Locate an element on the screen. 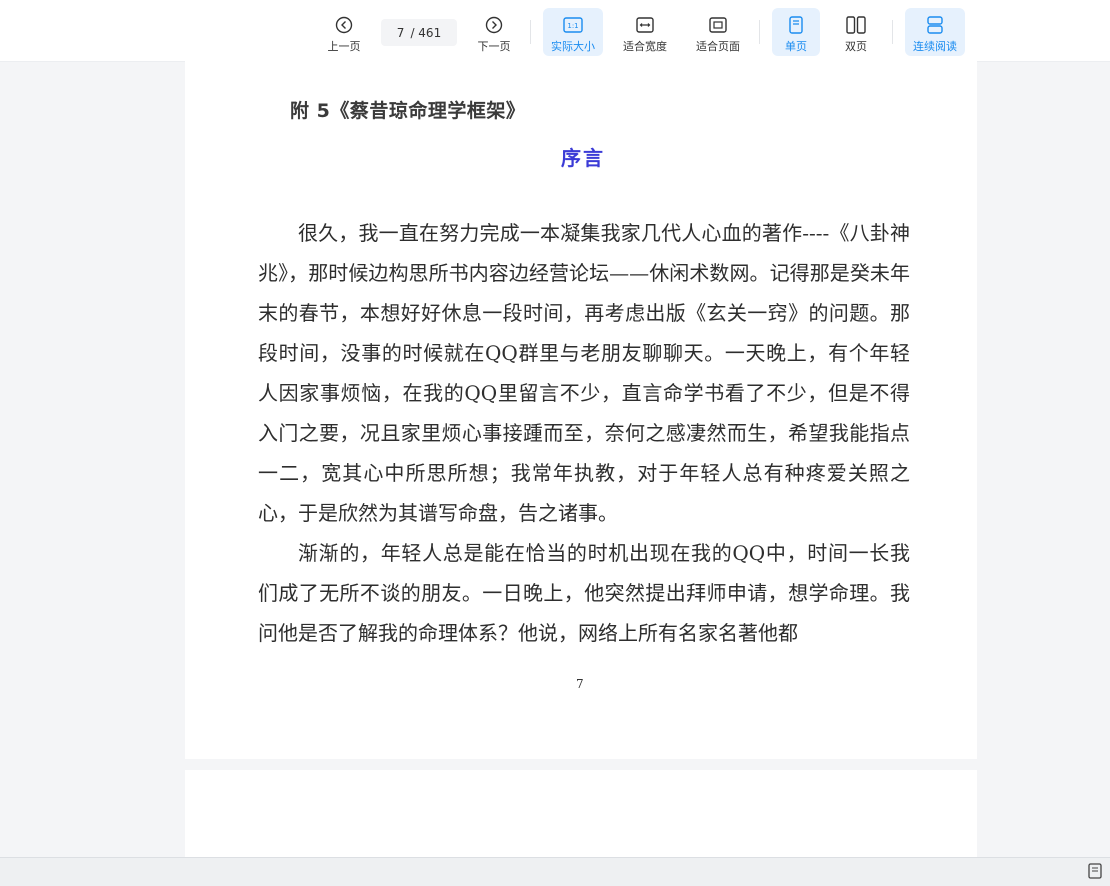 The image size is (1110, 886). svg-text: 1:1 is located at coordinates (572, 26).